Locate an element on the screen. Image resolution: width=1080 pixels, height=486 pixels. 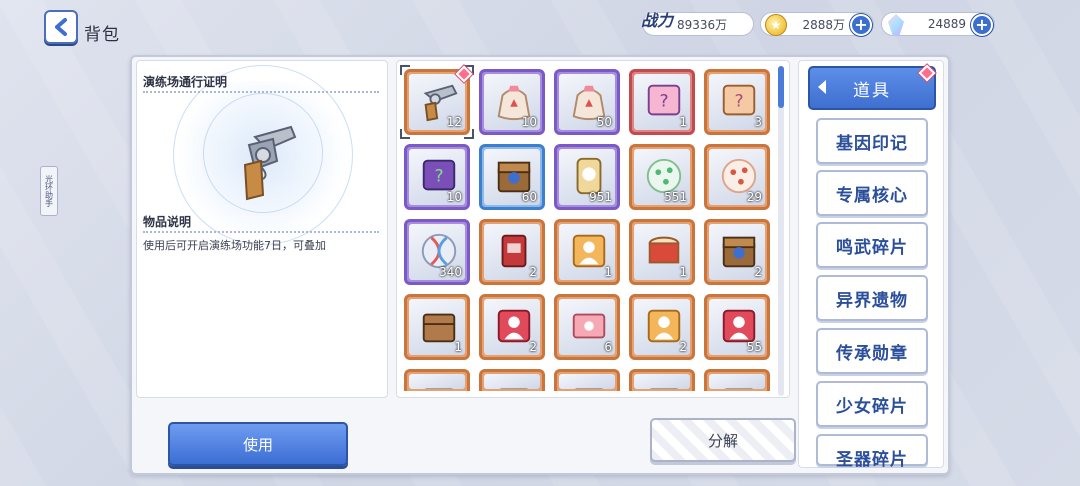
dna-item: 340 is located at coordinates (437, 252).